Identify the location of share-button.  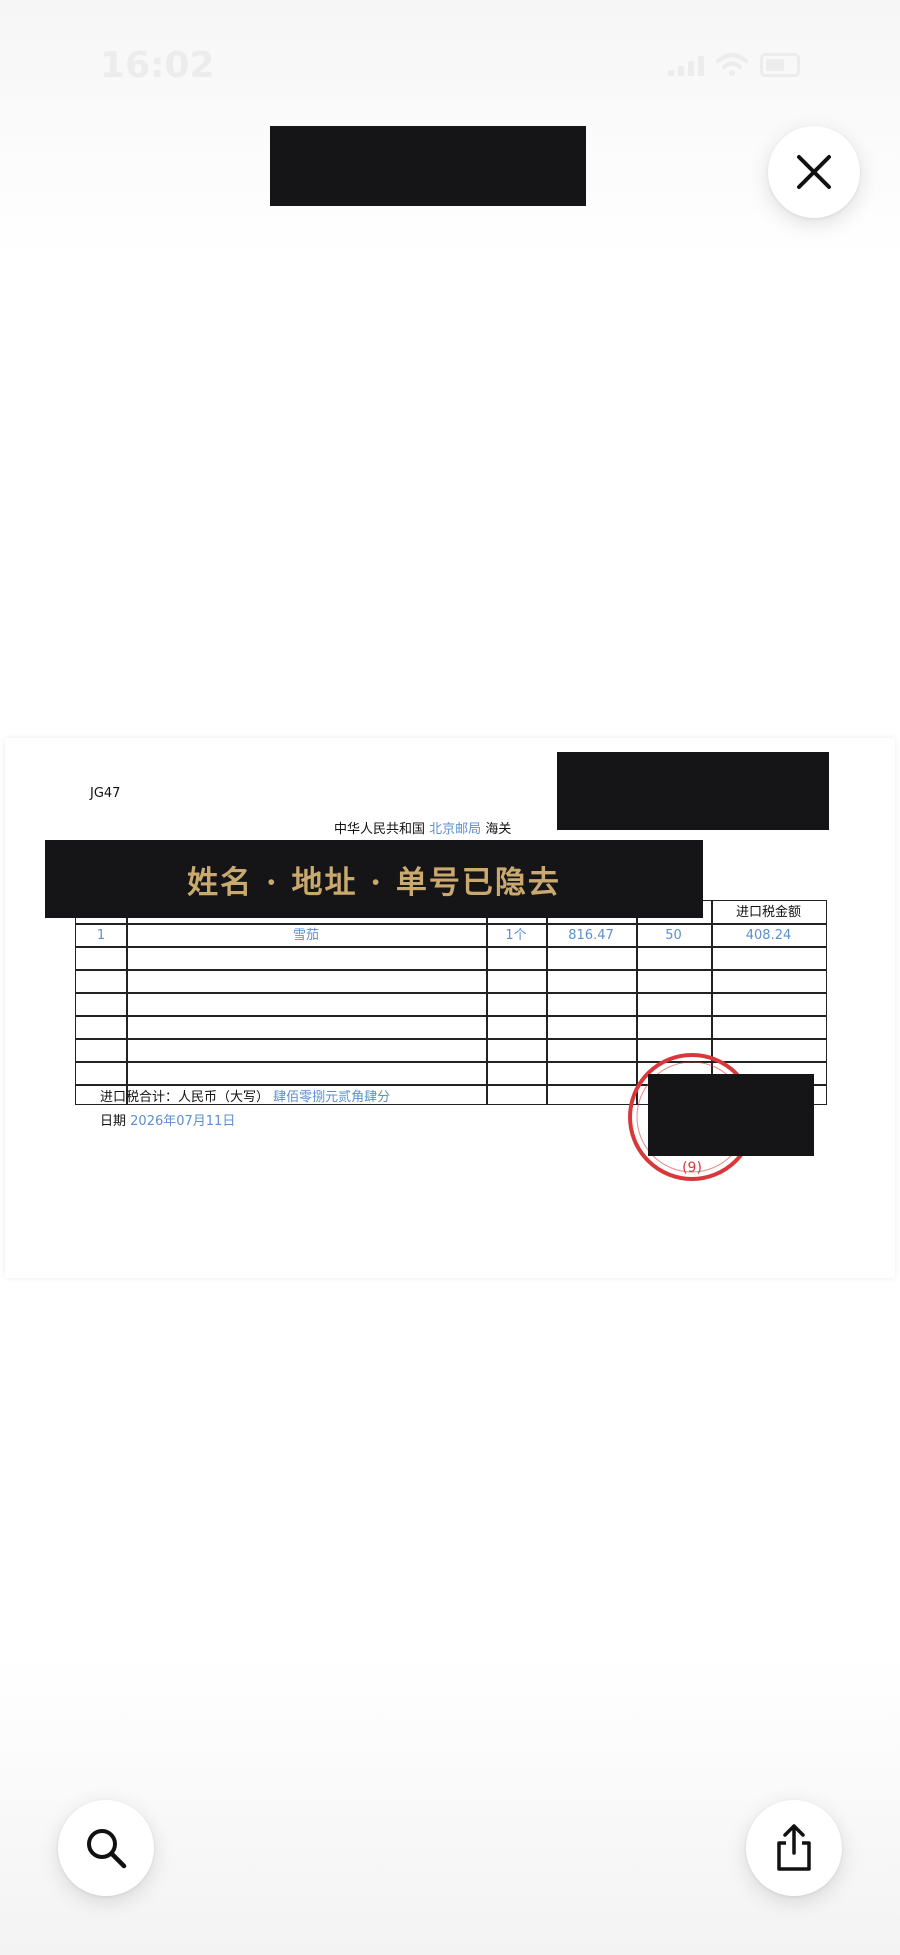
(794, 1848).